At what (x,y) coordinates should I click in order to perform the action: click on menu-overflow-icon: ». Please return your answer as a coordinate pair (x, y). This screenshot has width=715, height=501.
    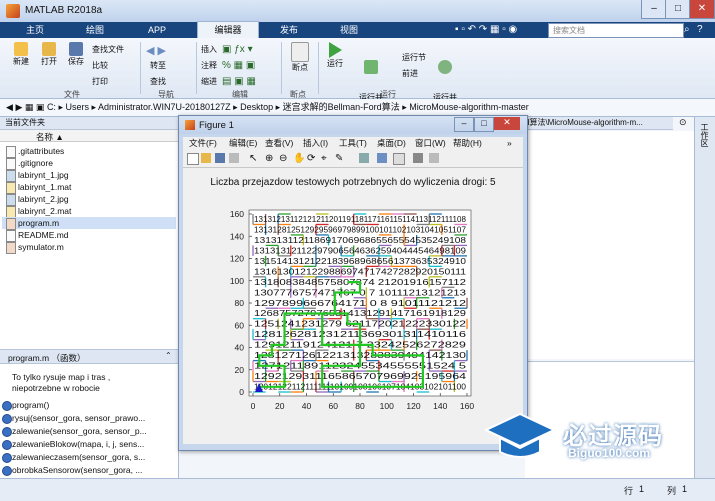
    Looking at the image, I should click on (509, 143).